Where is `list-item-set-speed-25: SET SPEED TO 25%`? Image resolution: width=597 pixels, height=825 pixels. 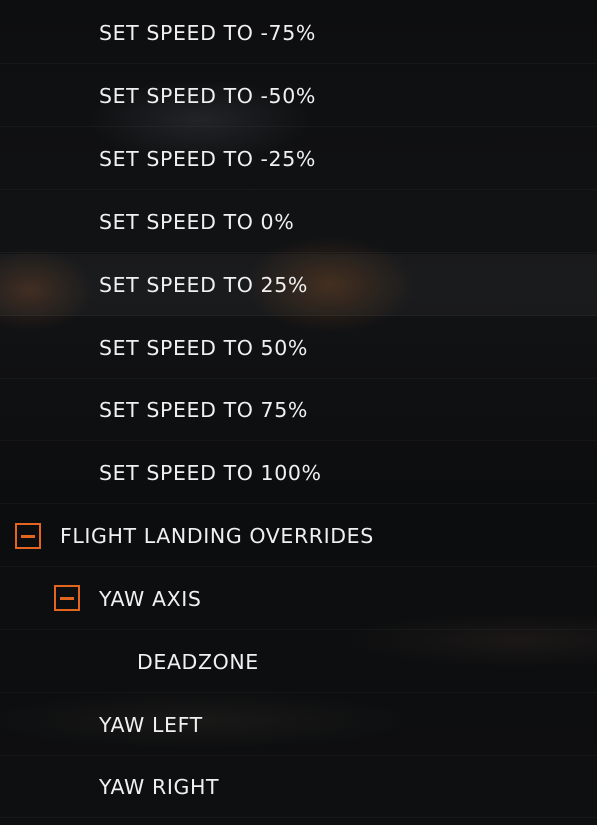
list-item-set-speed-25: SET SPEED TO 25% is located at coordinates (298, 285).